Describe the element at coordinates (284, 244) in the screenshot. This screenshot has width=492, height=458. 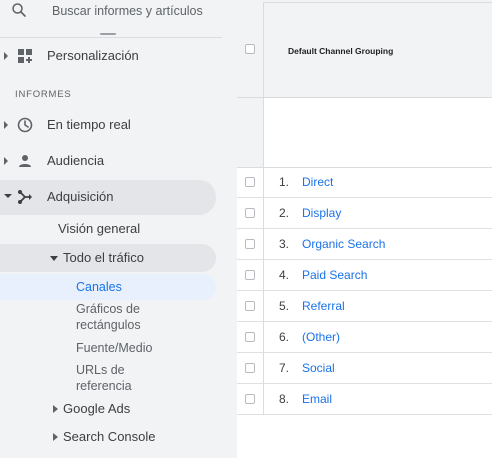
I see `row-number: 3.` at that location.